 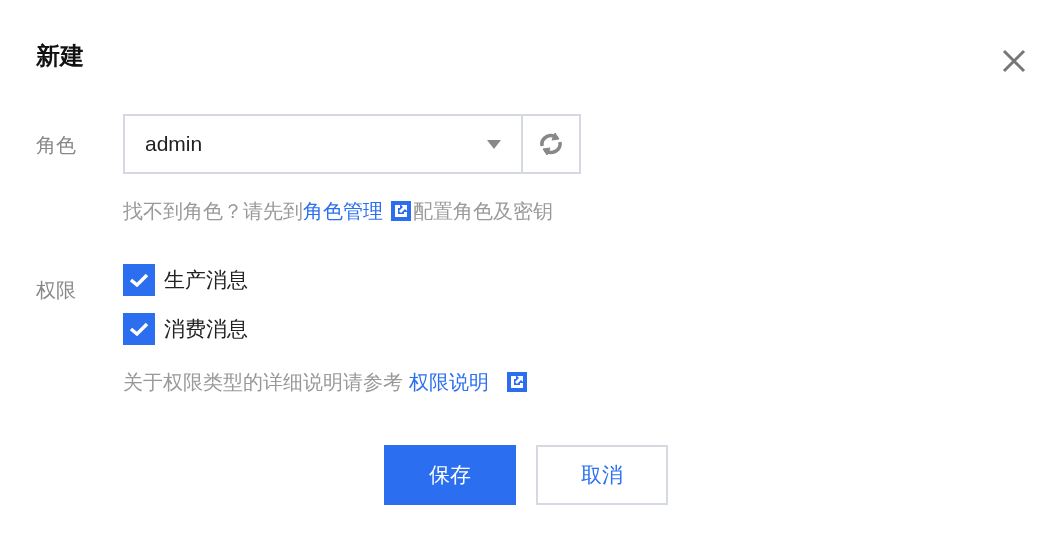 I want to click on field-label: 权限, so click(x=56, y=290).